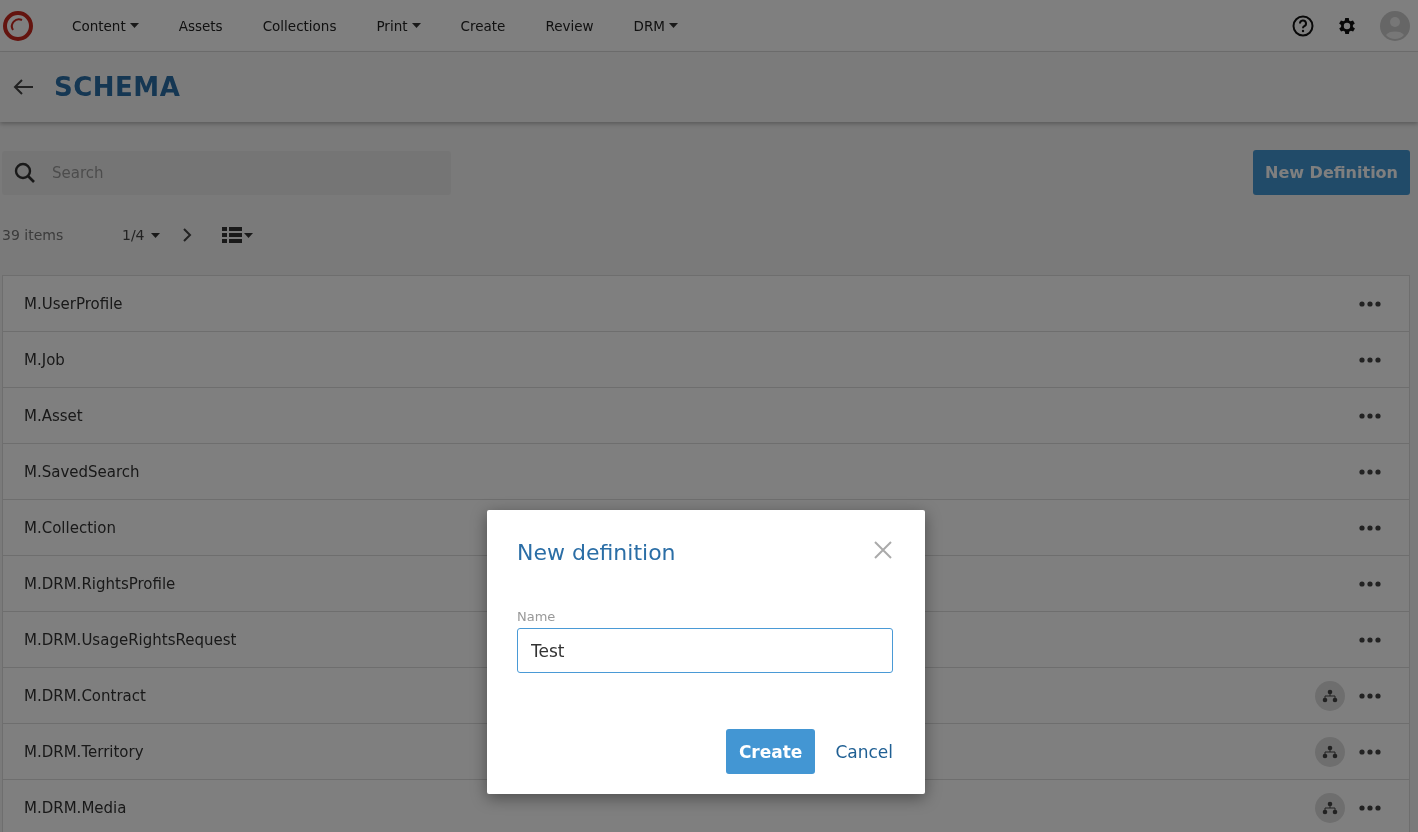 The height and width of the screenshot is (832, 1418). What do you see at coordinates (706, 416) in the screenshot?
I see `list-row: M.Asset` at bounding box center [706, 416].